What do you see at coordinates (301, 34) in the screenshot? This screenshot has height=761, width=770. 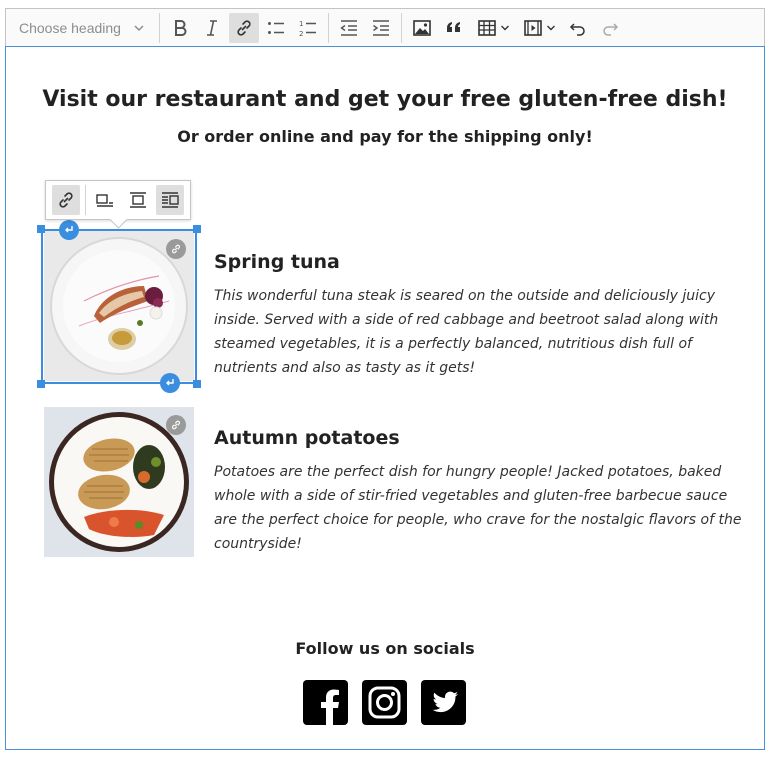 I see `svg-text: 2` at bounding box center [301, 34].